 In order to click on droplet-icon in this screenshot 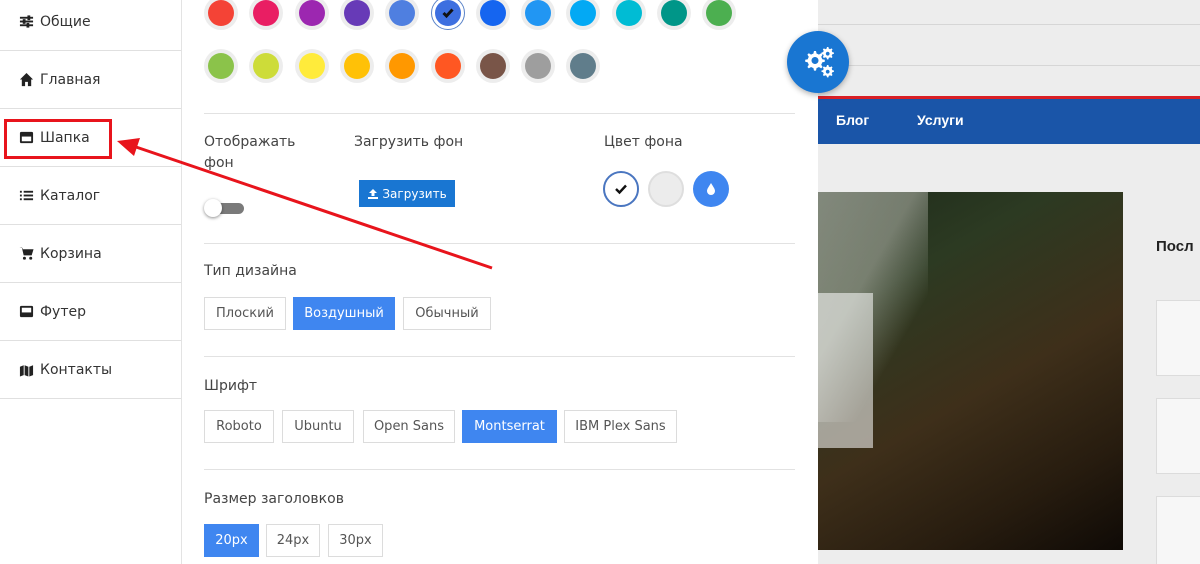, I will do `click(711, 189)`.